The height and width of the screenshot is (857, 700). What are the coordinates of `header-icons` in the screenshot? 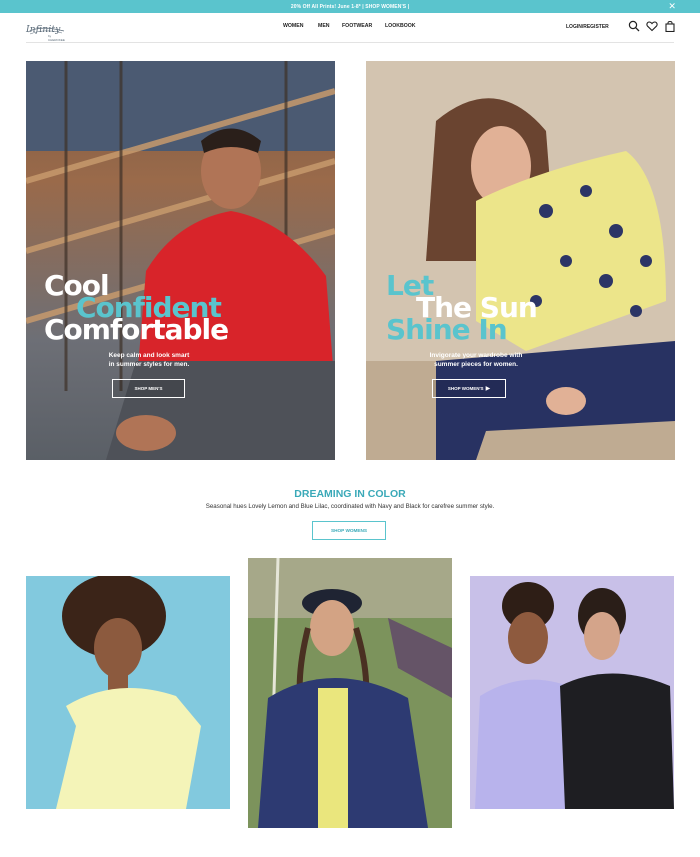 It's located at (652, 26).